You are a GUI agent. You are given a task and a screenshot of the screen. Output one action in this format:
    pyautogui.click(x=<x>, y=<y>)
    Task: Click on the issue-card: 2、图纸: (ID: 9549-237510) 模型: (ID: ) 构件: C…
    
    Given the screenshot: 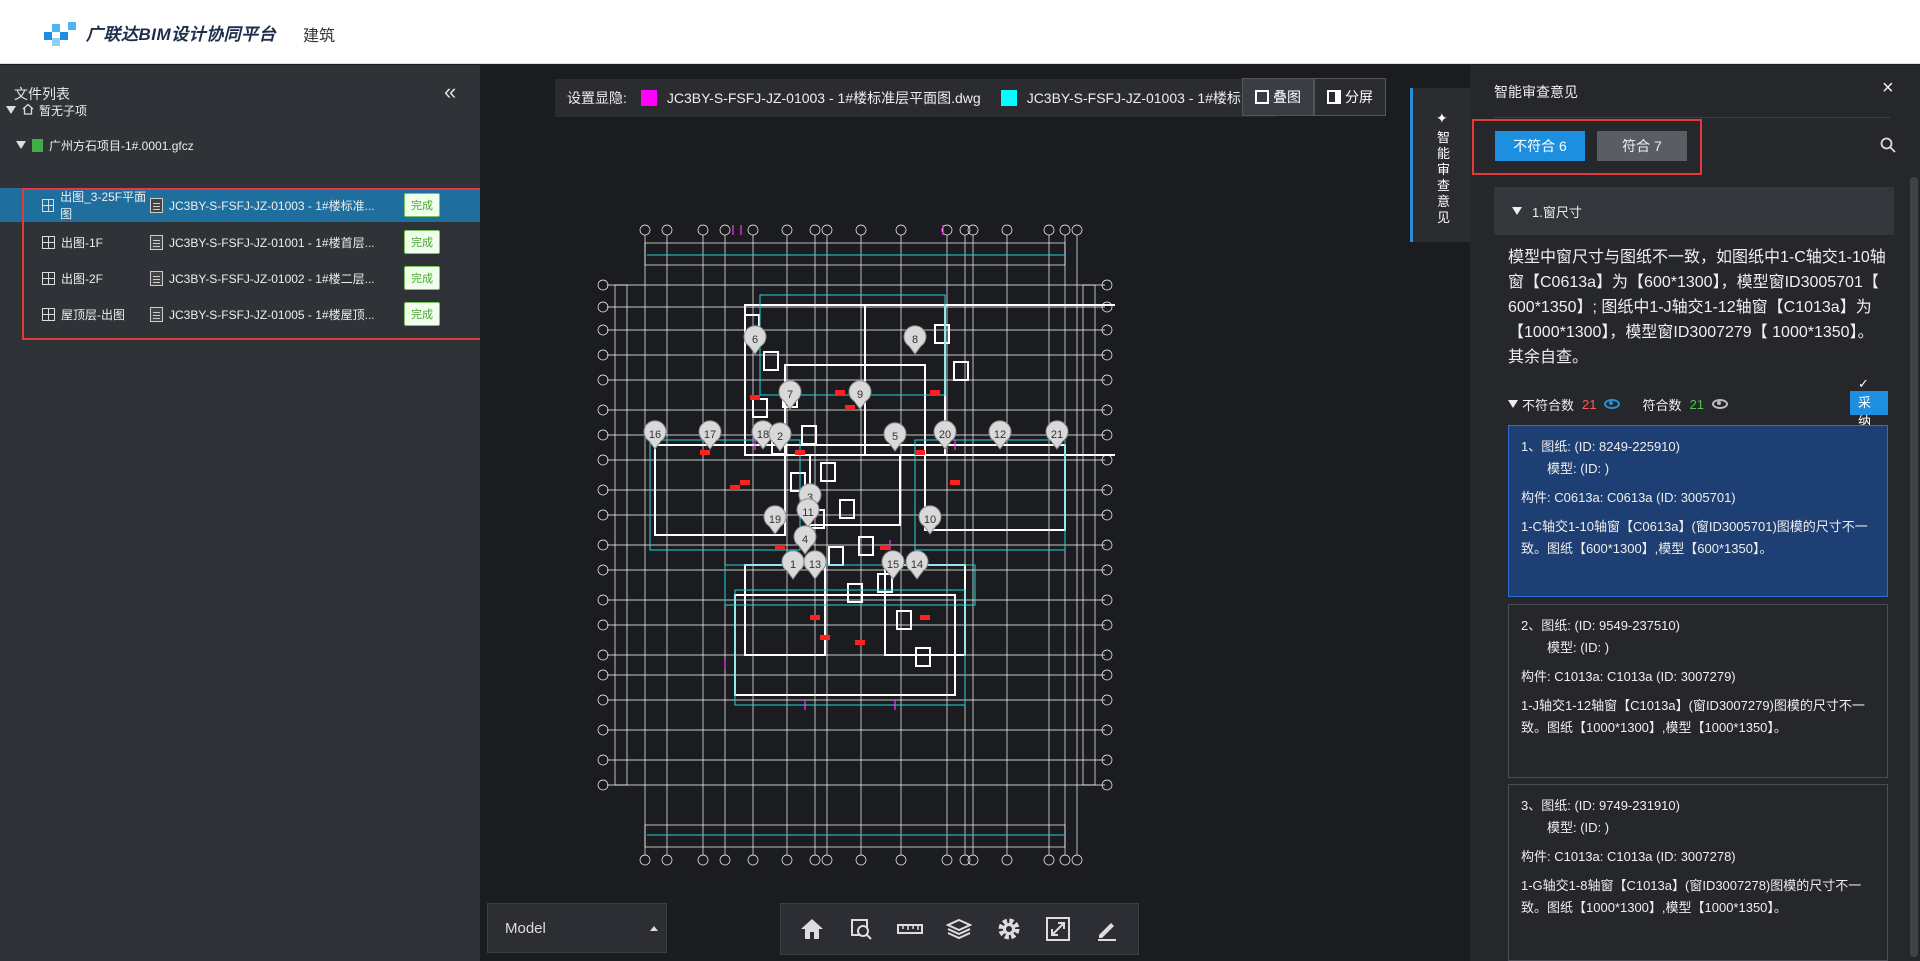 What is the action you would take?
    pyautogui.click(x=1698, y=691)
    